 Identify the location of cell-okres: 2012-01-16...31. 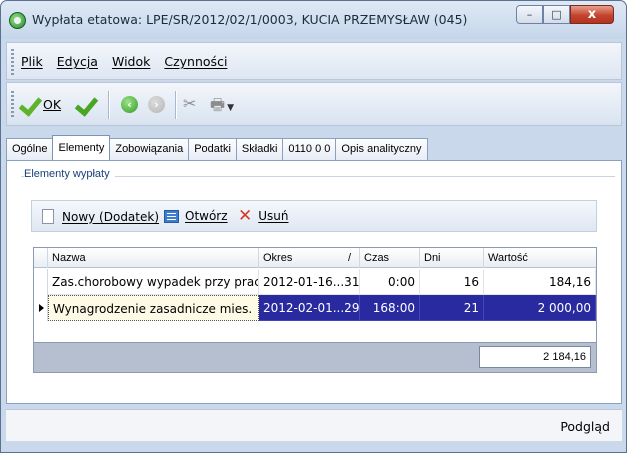
(309, 282).